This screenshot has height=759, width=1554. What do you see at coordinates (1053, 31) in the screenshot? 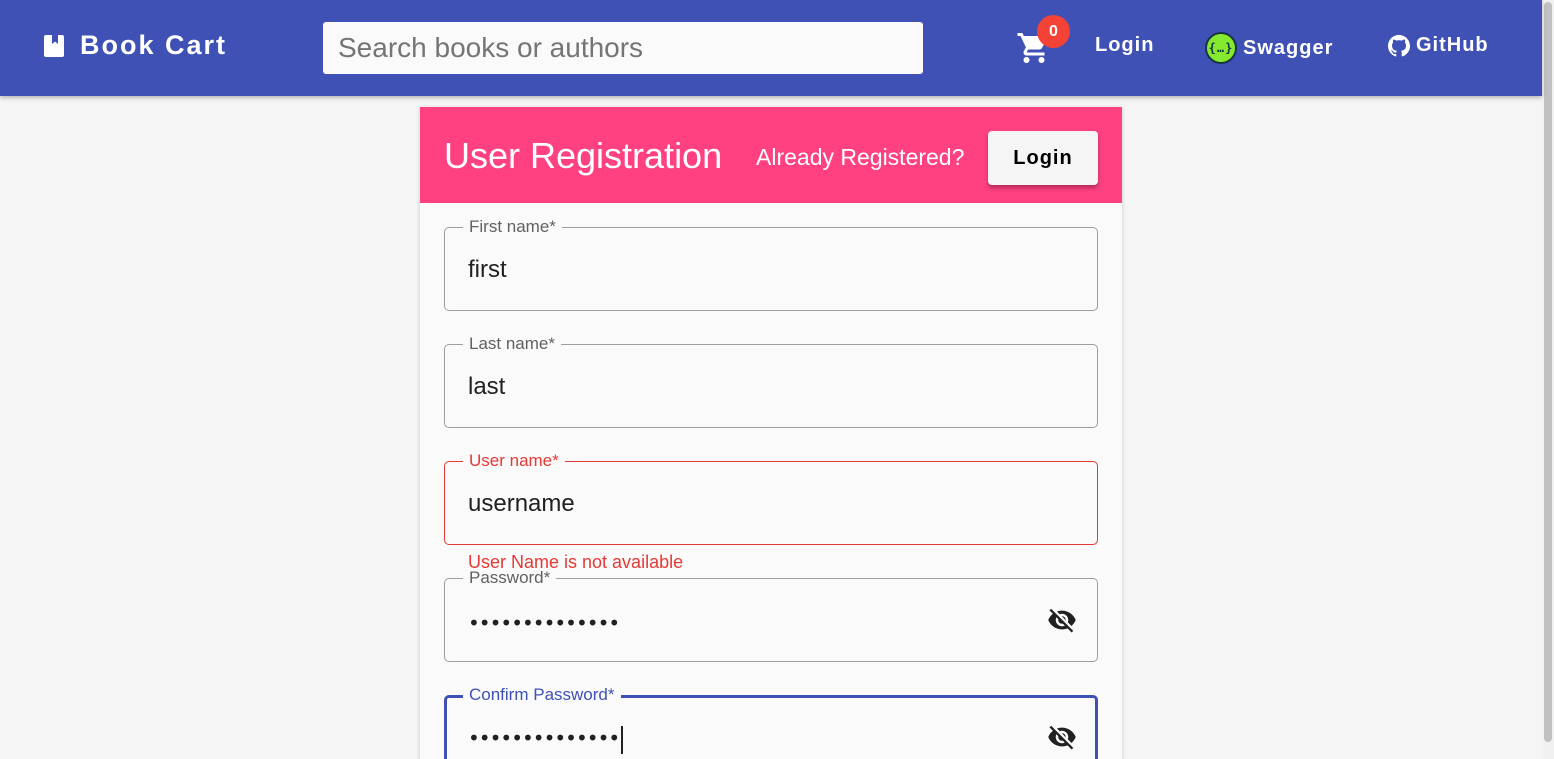
I see `cart-count-badge: 0` at bounding box center [1053, 31].